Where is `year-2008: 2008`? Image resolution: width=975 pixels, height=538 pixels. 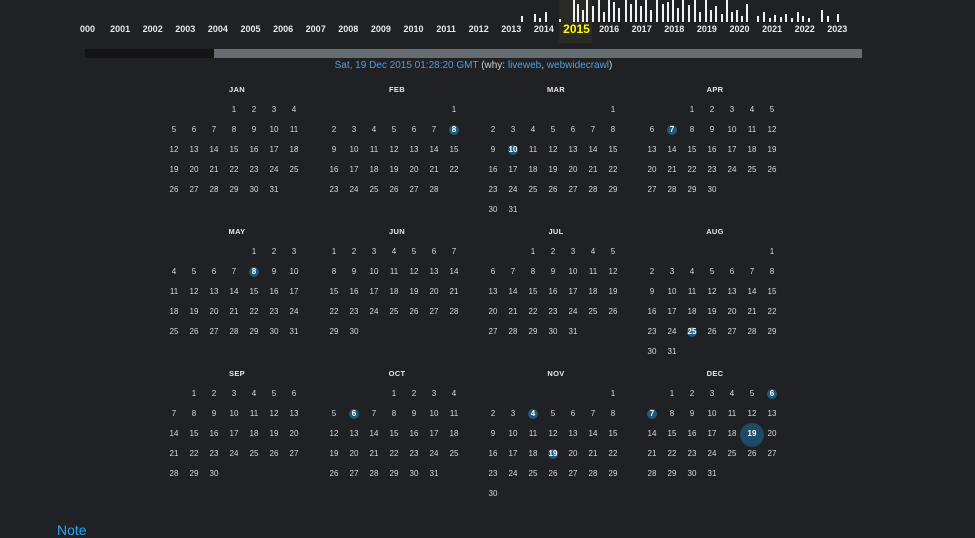 year-2008: 2008 is located at coordinates (348, 29).